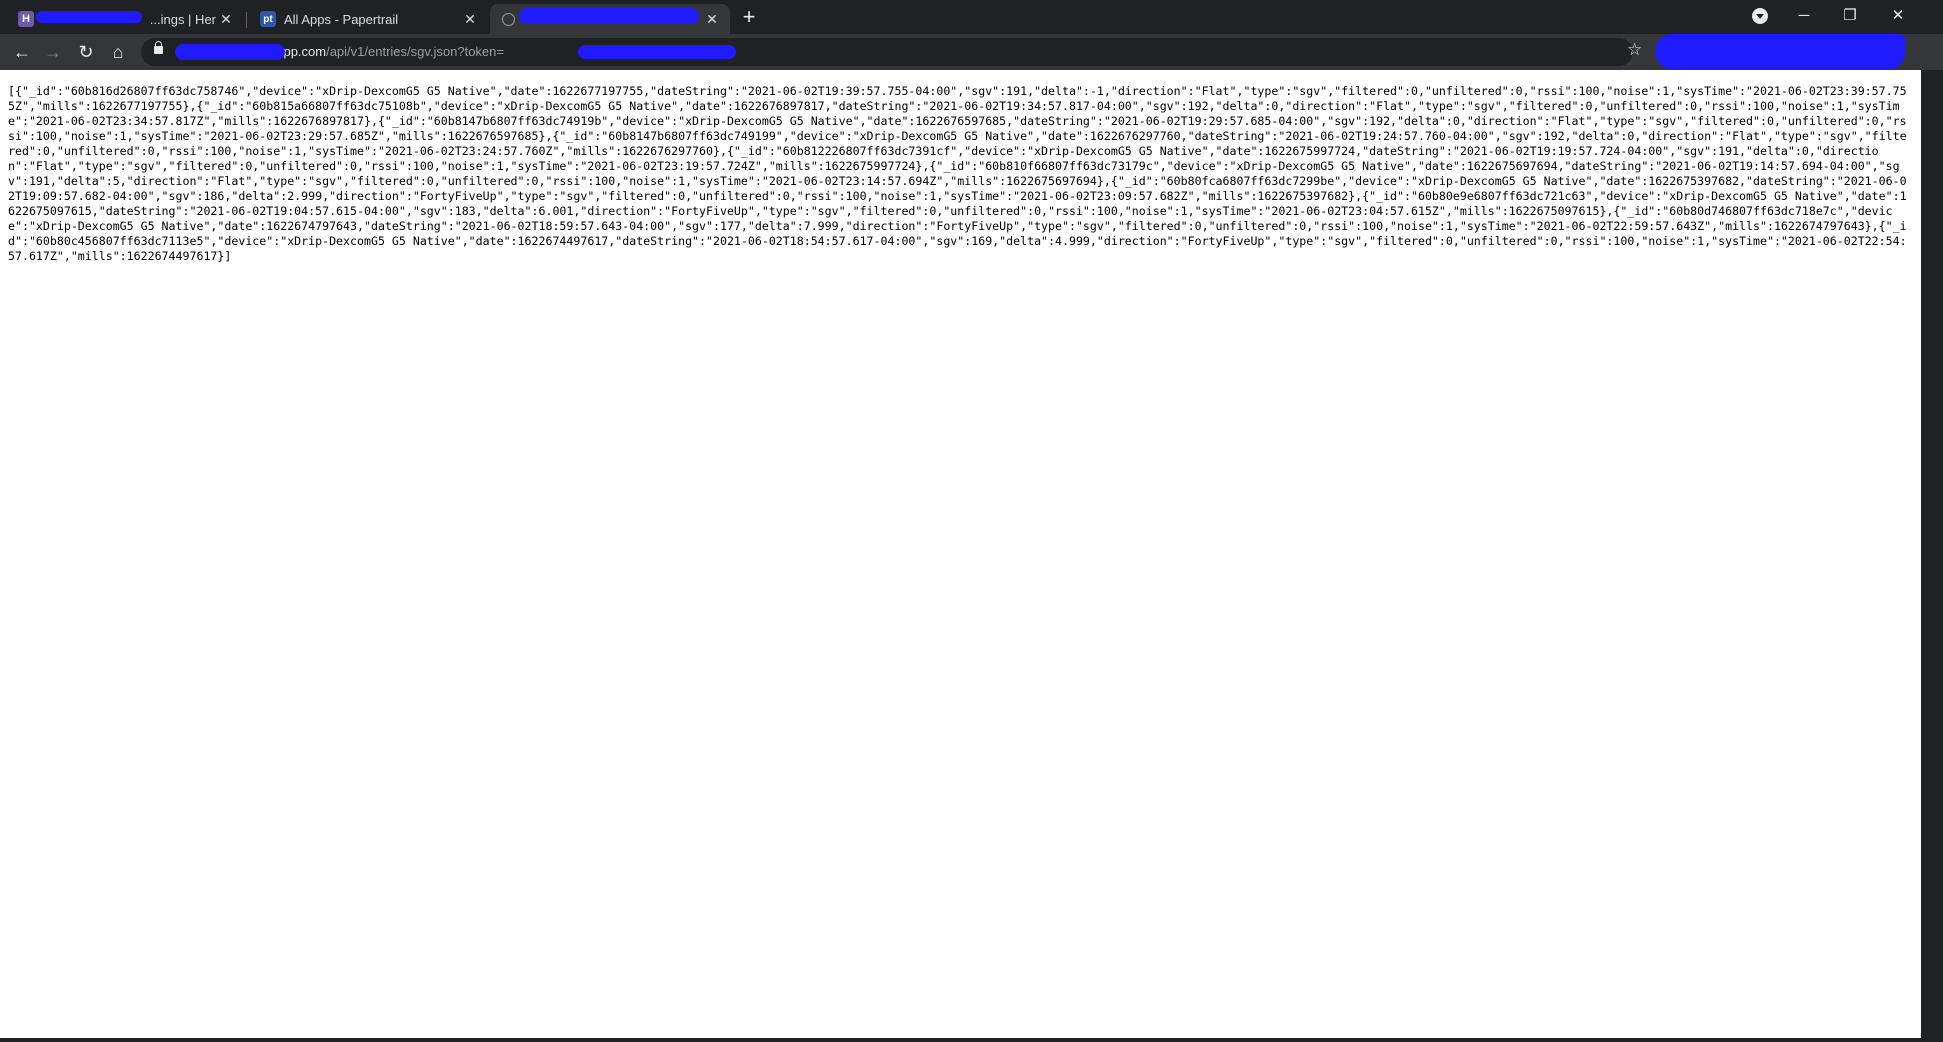 Image resolution: width=1943 pixels, height=1042 pixels. What do you see at coordinates (22, 52) in the screenshot?
I see `back-icon: ←` at bounding box center [22, 52].